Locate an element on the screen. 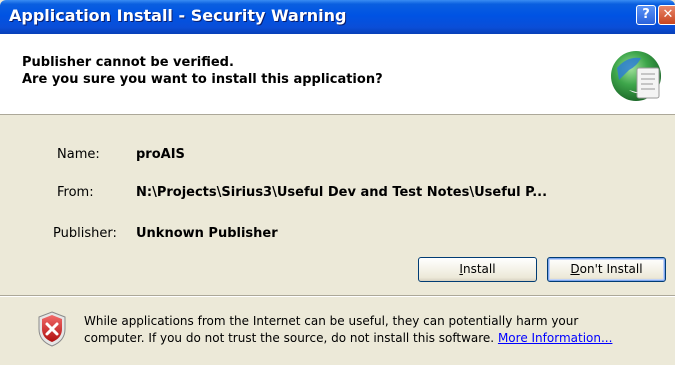  publisher-value: Unknown Publisher is located at coordinates (207, 233).